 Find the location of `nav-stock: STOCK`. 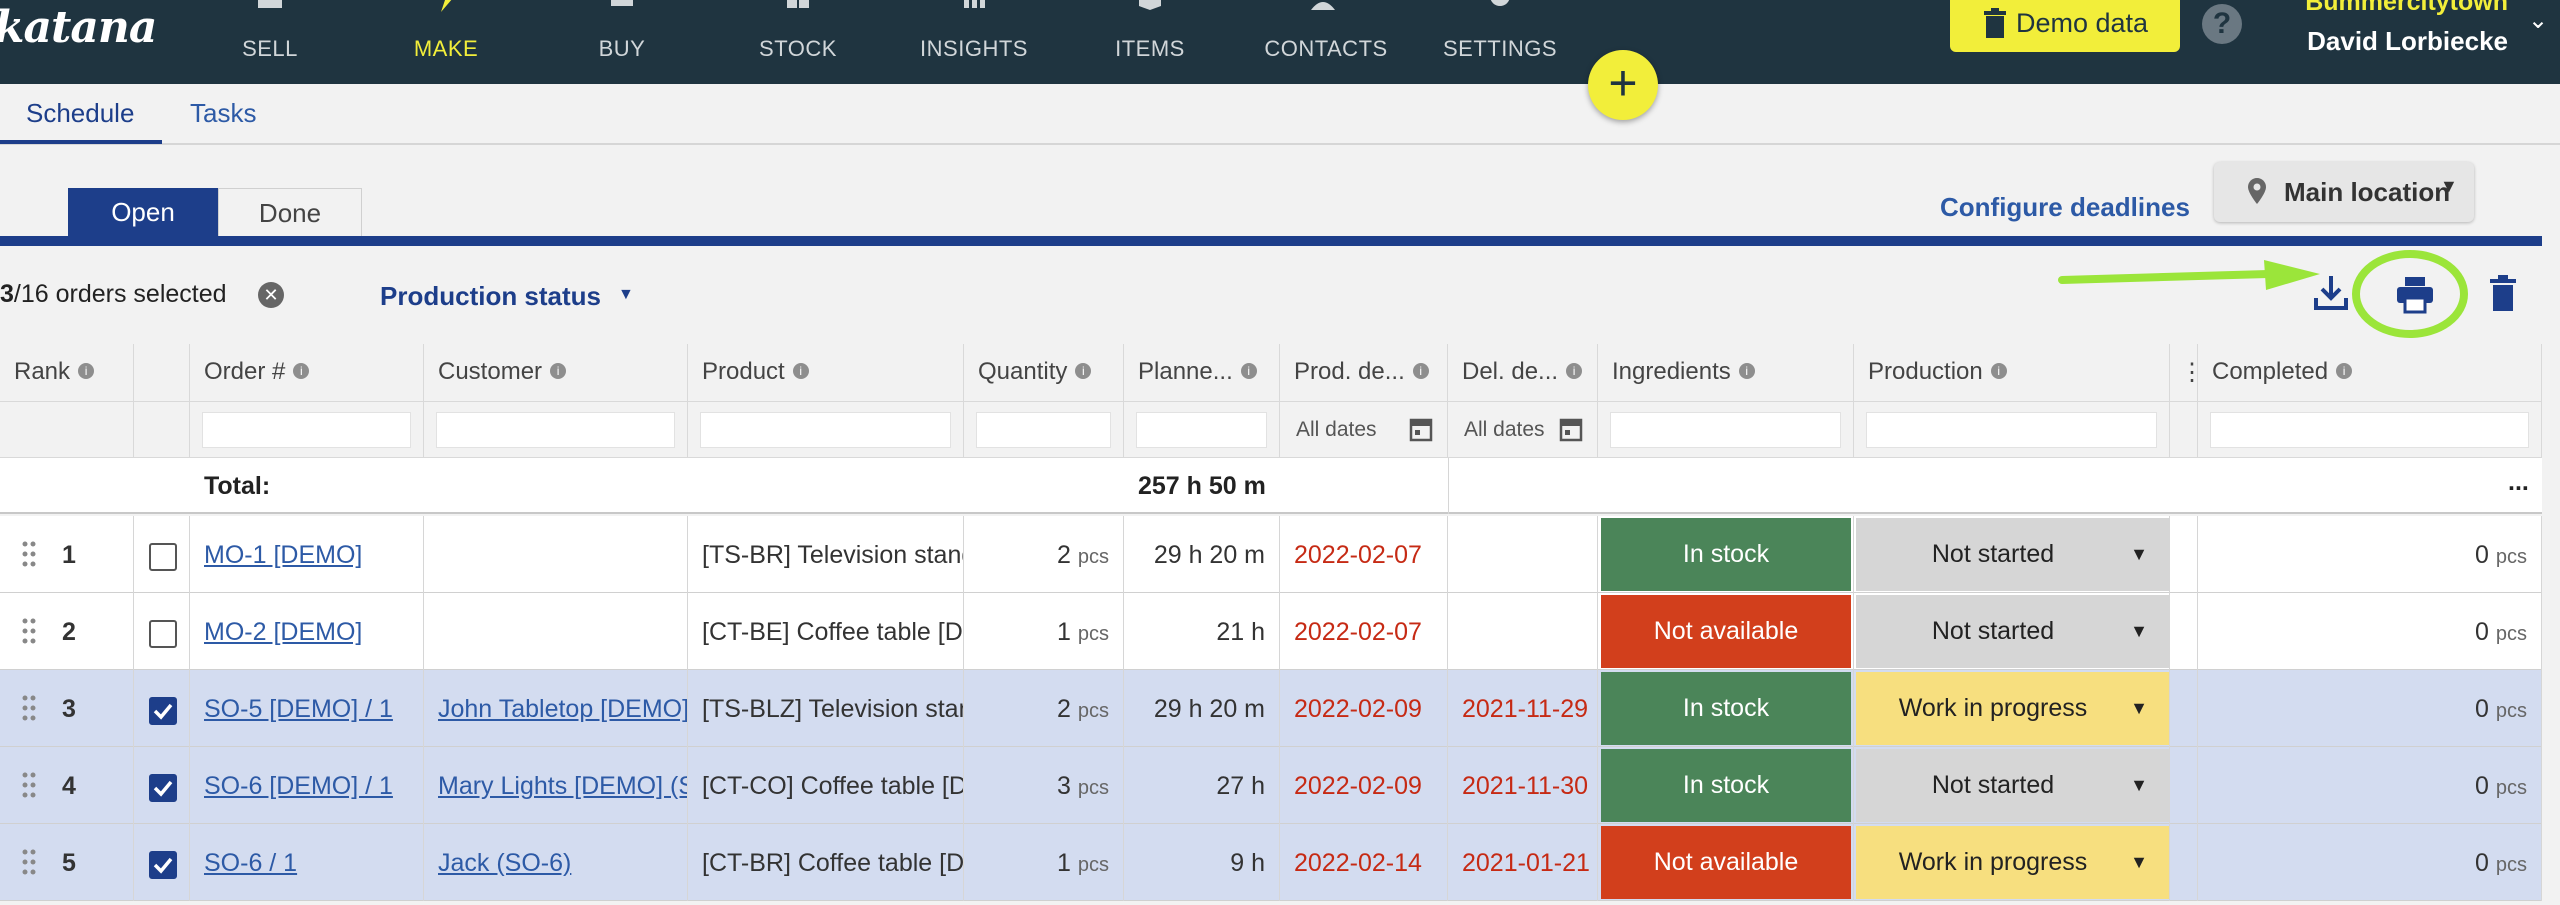

nav-stock: STOCK is located at coordinates (798, 42).